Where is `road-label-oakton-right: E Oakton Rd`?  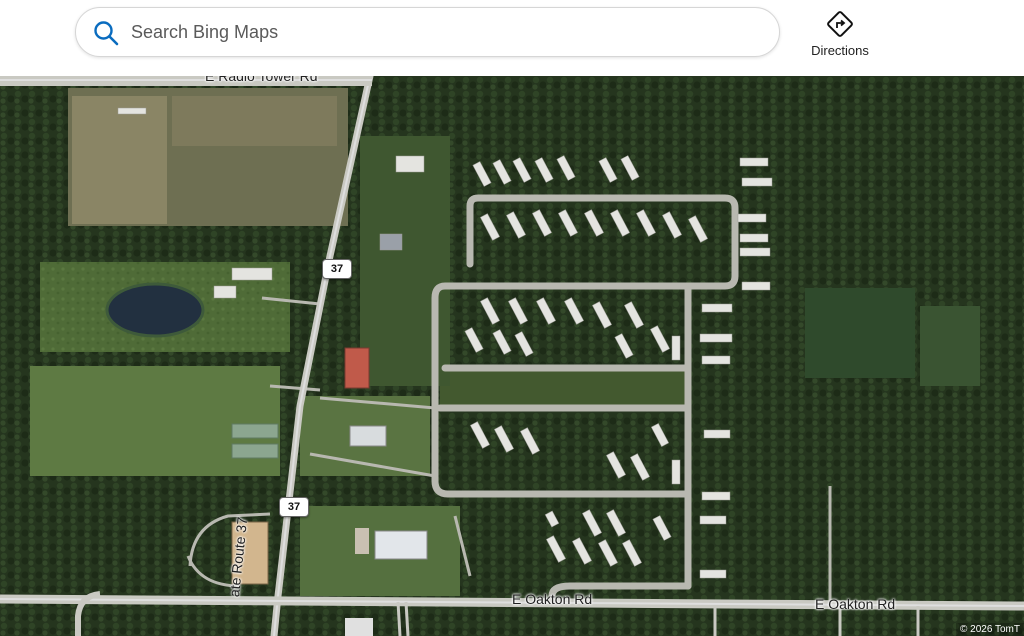 road-label-oakton-right: E Oakton Rd is located at coordinates (855, 604).